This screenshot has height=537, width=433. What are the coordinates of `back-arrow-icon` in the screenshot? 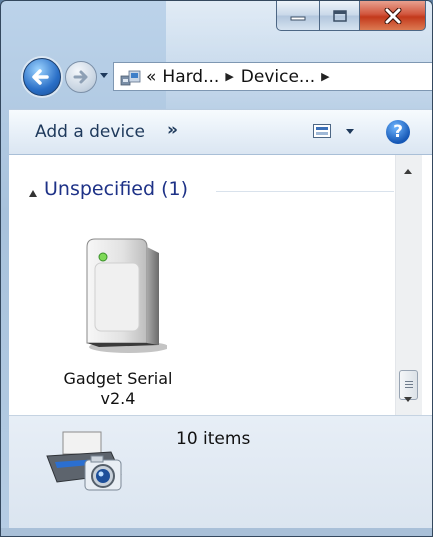 It's located at (40, 77).